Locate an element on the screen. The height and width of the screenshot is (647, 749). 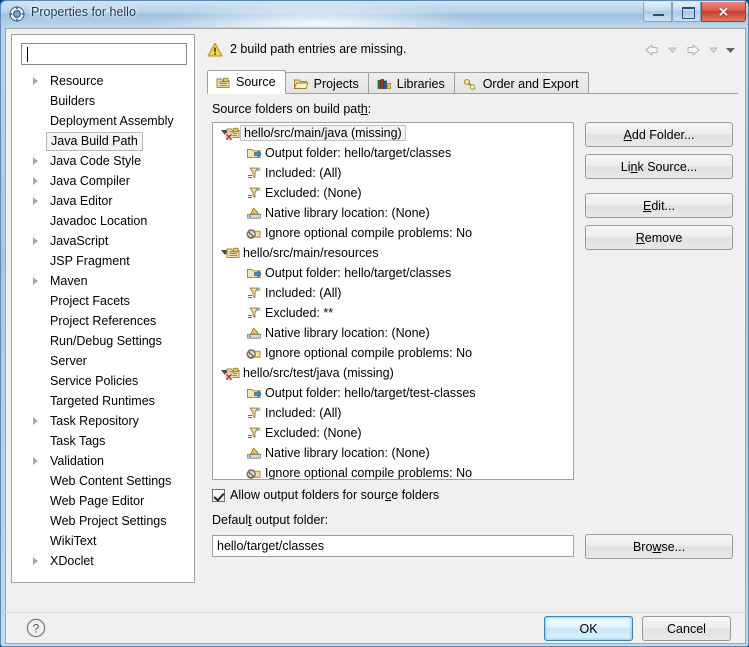
allow-output-folders-checkbox: Allow output folders for source folders is located at coordinates (325, 495).